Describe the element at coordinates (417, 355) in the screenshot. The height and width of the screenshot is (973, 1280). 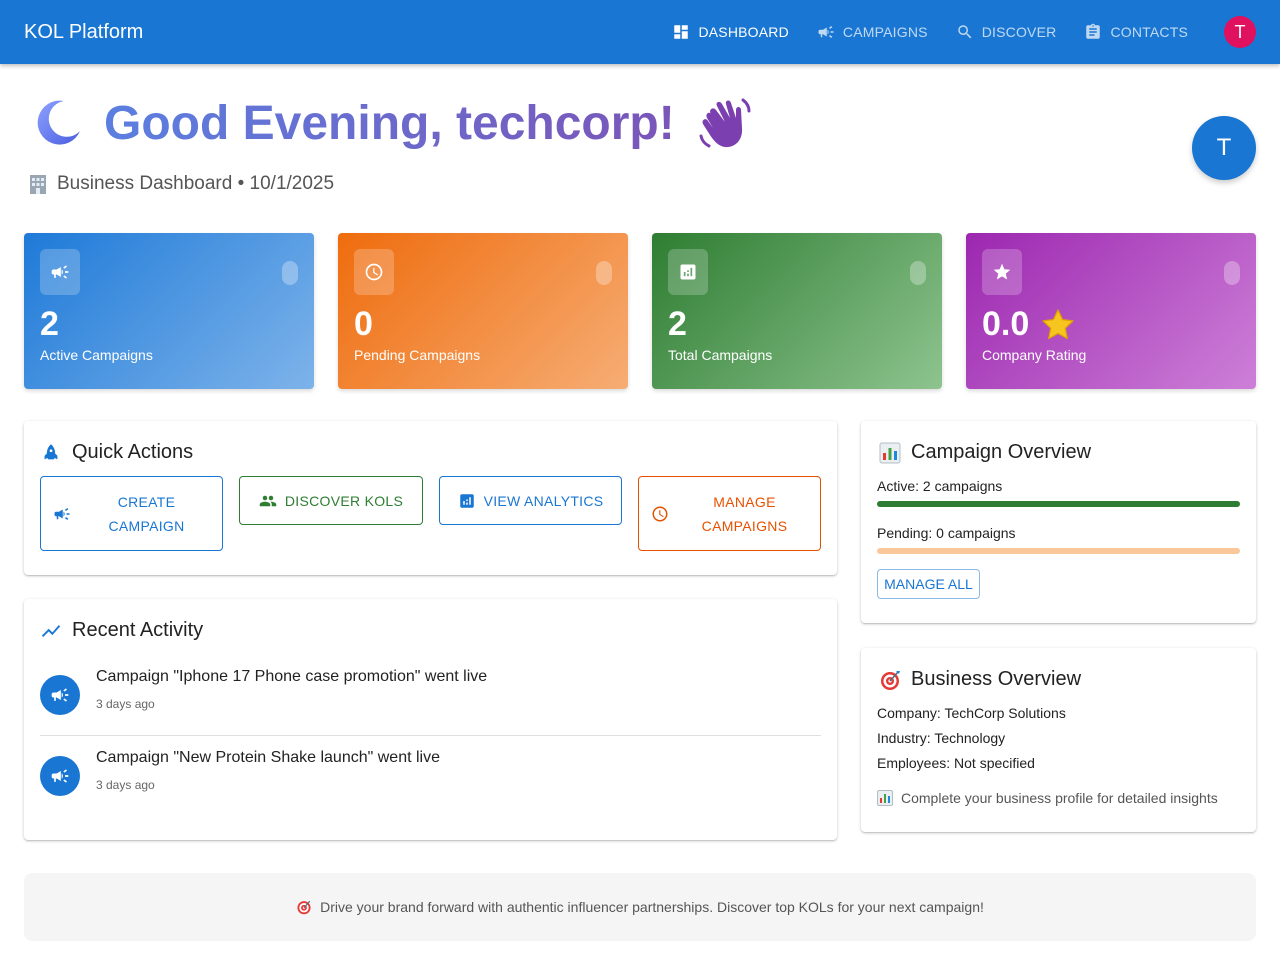
I see `stat-label: Pending Campaigns` at that location.